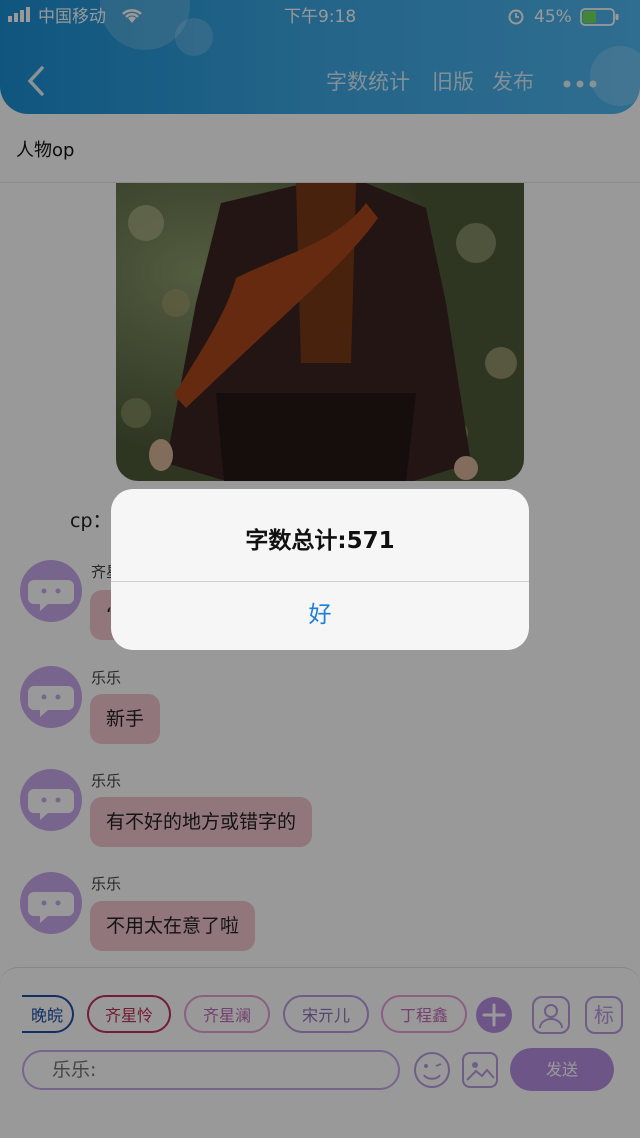  I want to click on alert-message: 字数总计:571, so click(320, 541).